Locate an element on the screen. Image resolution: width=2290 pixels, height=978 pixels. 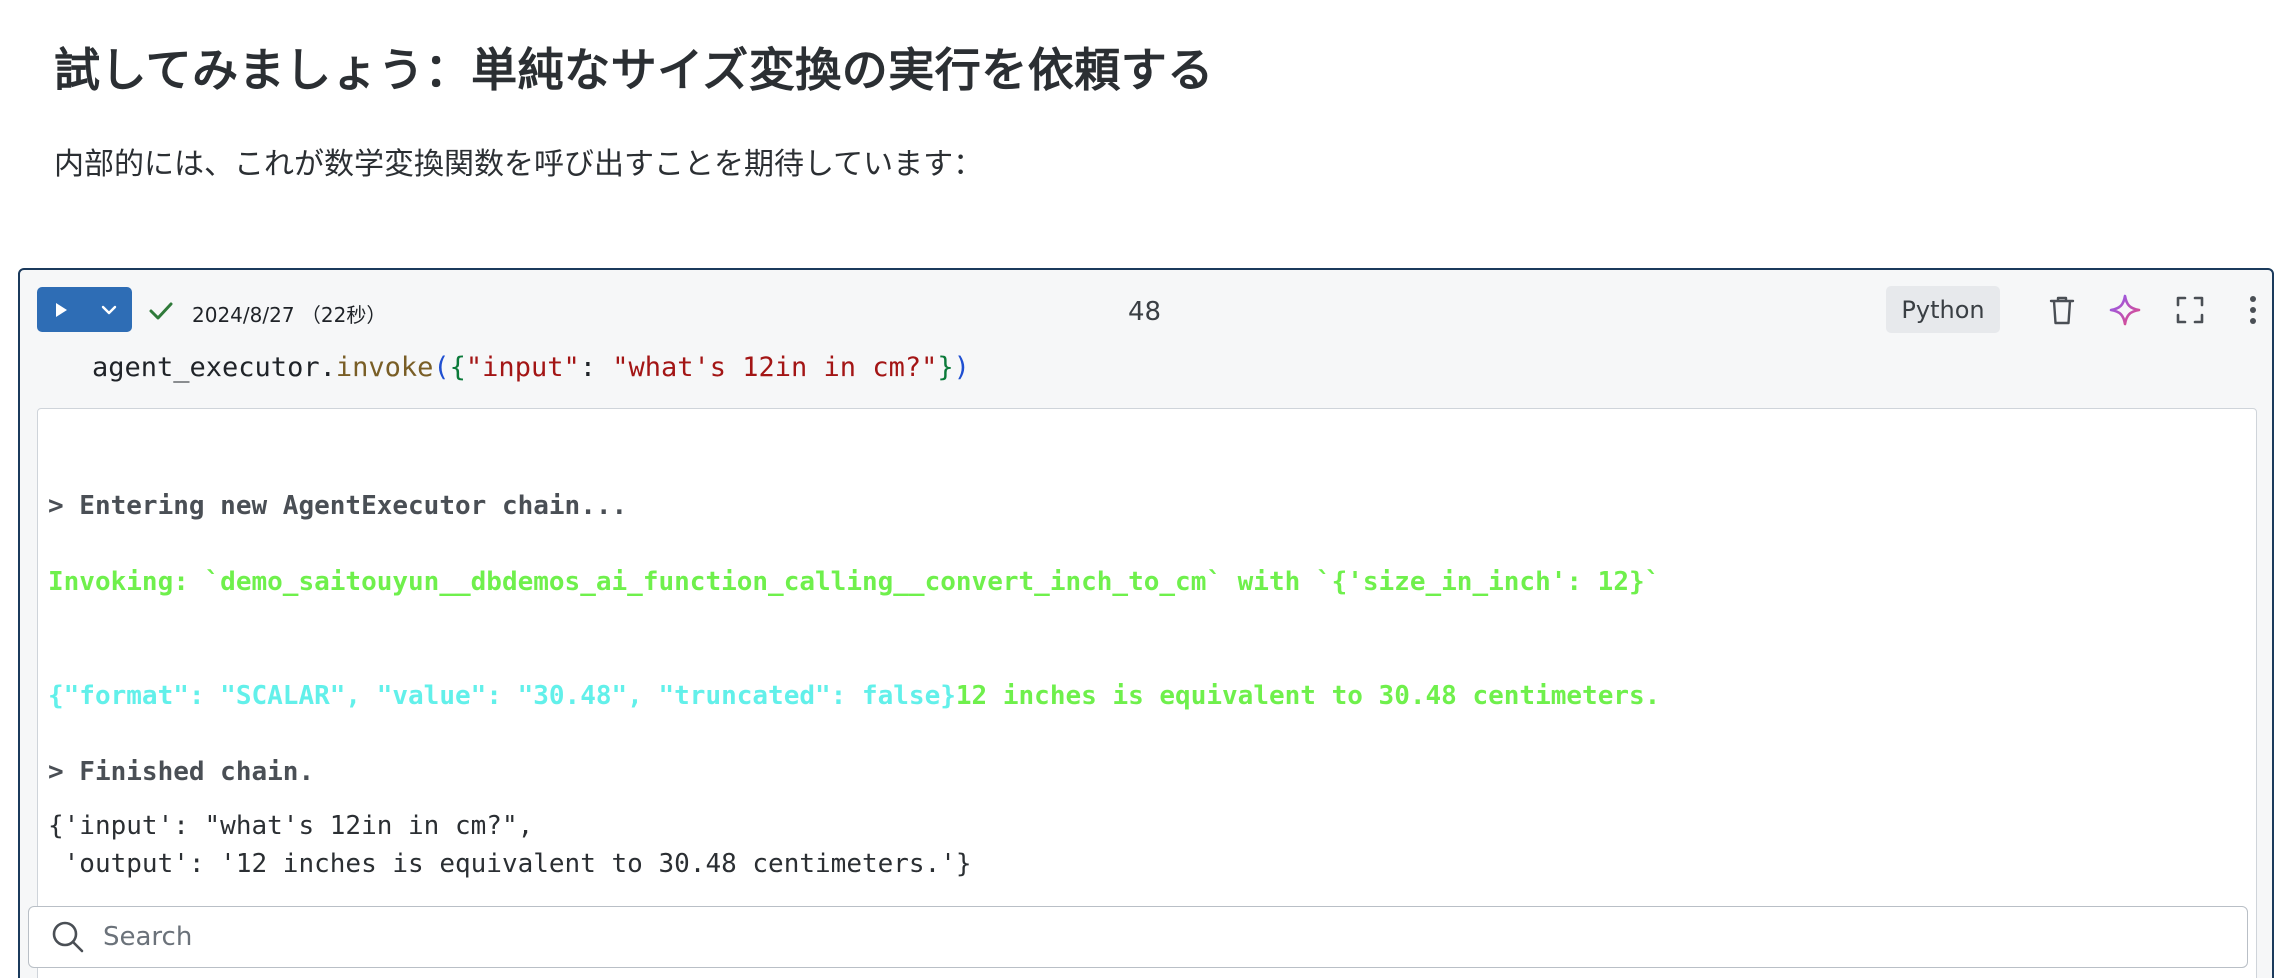
output-finished-line: > Finished chain. is located at coordinates (181, 772).